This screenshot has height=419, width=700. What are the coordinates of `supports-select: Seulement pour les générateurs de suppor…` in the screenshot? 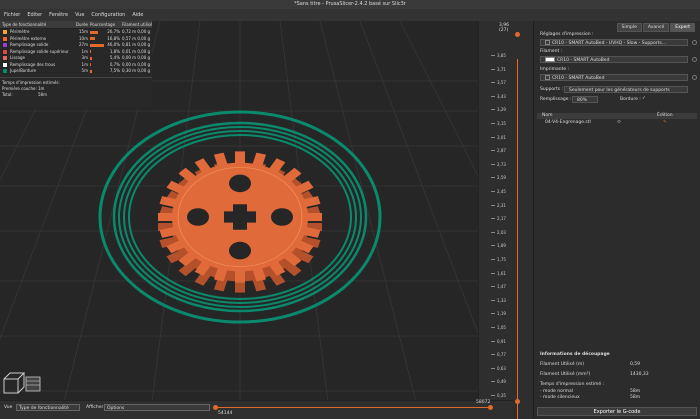 It's located at (626, 89).